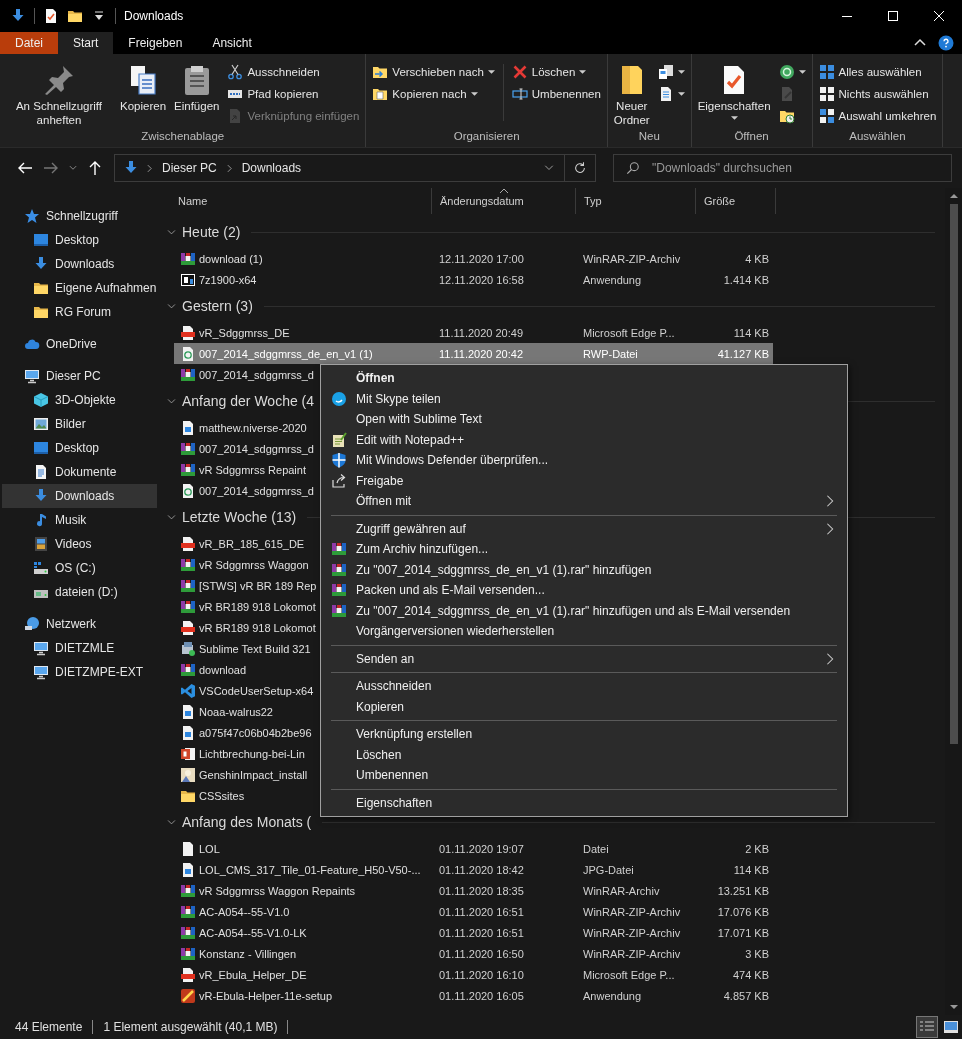 The height and width of the screenshot is (1039, 962). I want to click on group-title: Organisieren, so click(486, 136).